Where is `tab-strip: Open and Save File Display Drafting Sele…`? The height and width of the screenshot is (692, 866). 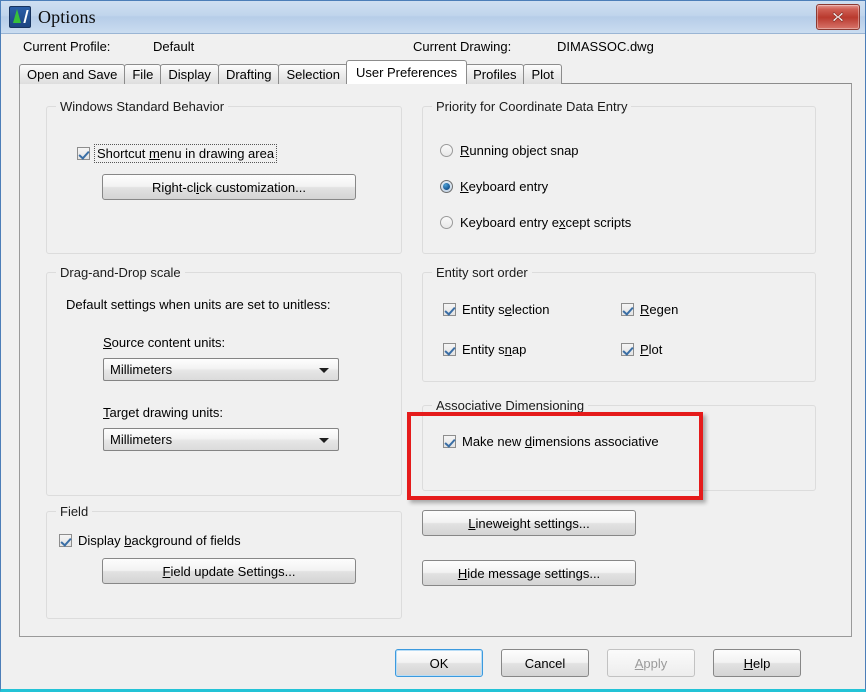 tab-strip: Open and Save File Display Drafting Sele… is located at coordinates (433, 72).